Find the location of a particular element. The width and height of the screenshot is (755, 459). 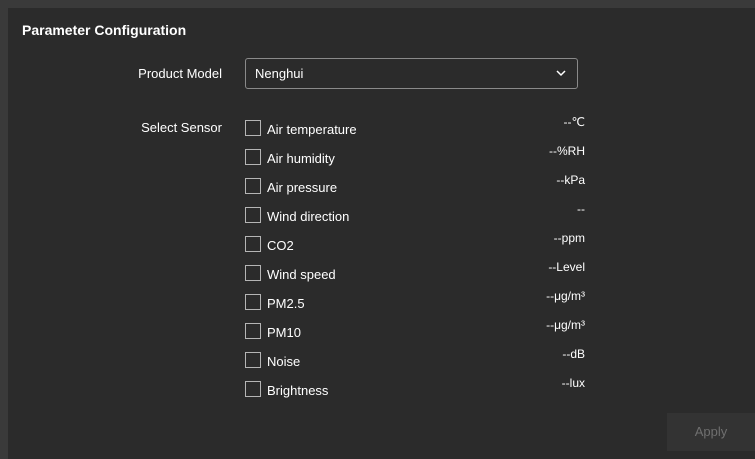

select-sensor-label: Select Sensor is located at coordinates (181, 127).